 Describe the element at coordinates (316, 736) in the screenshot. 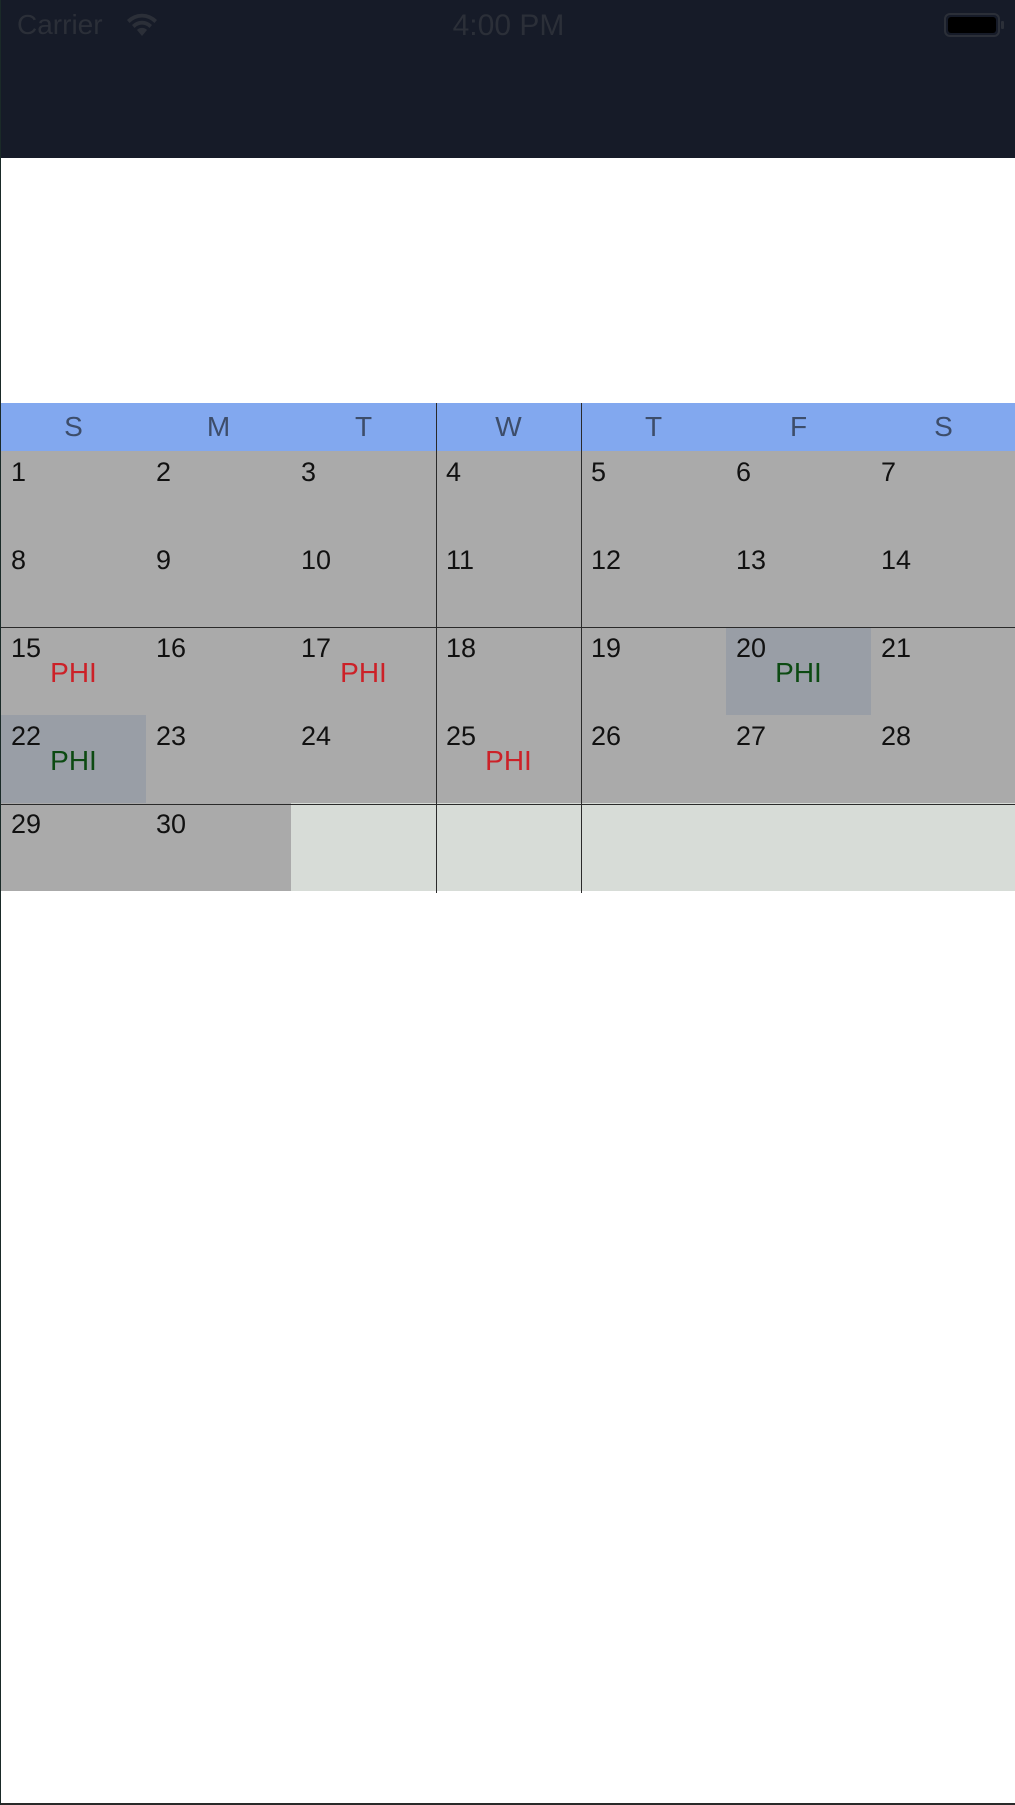

I see `day-number: 24` at that location.